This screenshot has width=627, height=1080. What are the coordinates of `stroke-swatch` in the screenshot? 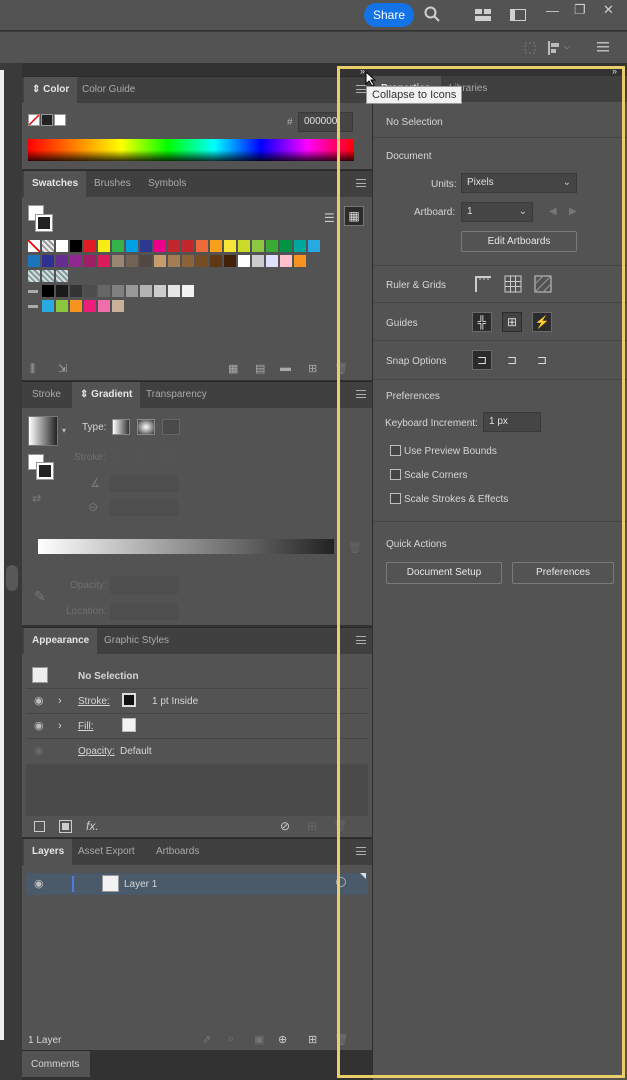 It's located at (129, 700).